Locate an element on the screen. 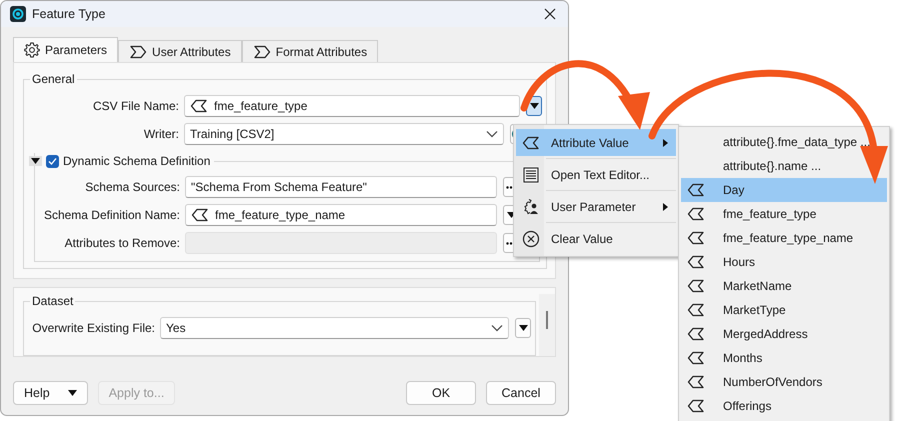 The image size is (905, 421). menu-item: Attribute Value is located at coordinates (596, 142).